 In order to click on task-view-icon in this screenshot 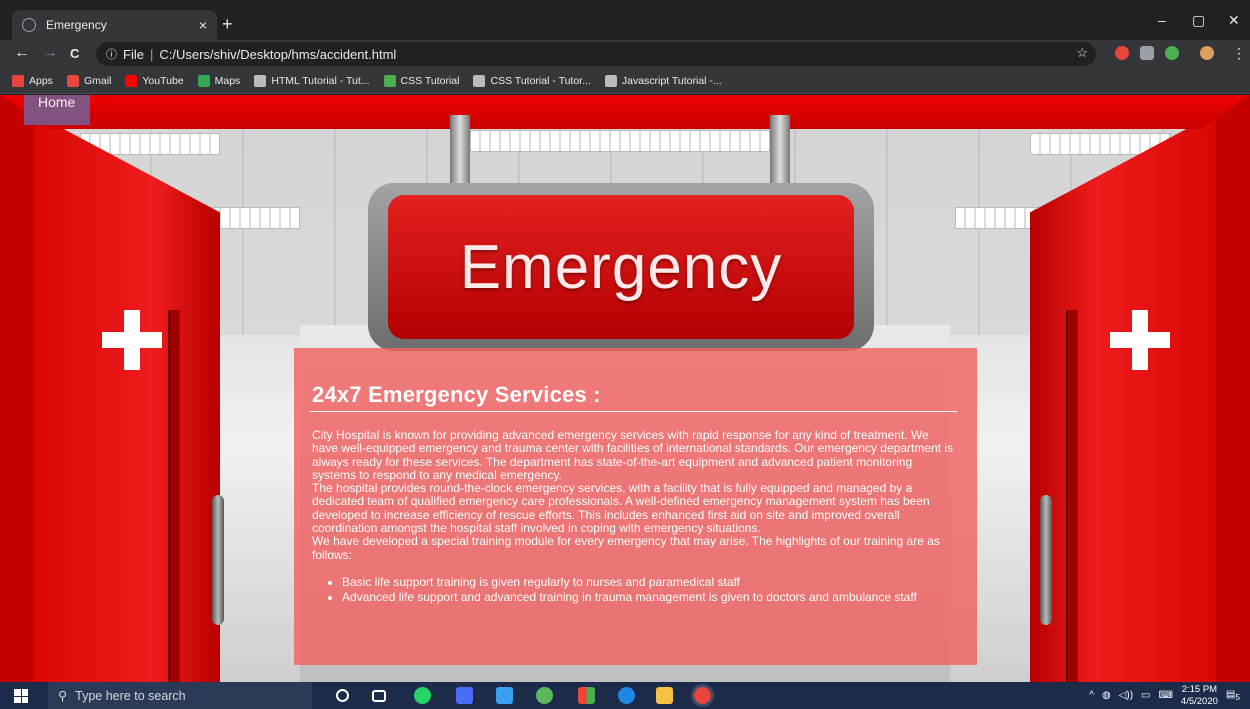, I will do `click(379, 696)`.